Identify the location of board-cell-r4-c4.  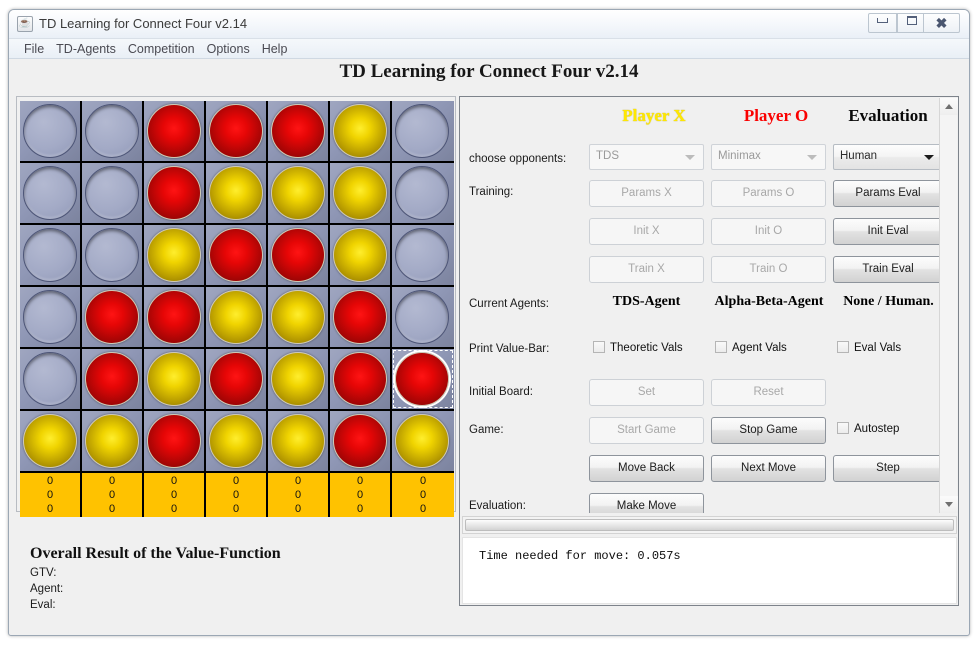
(299, 380).